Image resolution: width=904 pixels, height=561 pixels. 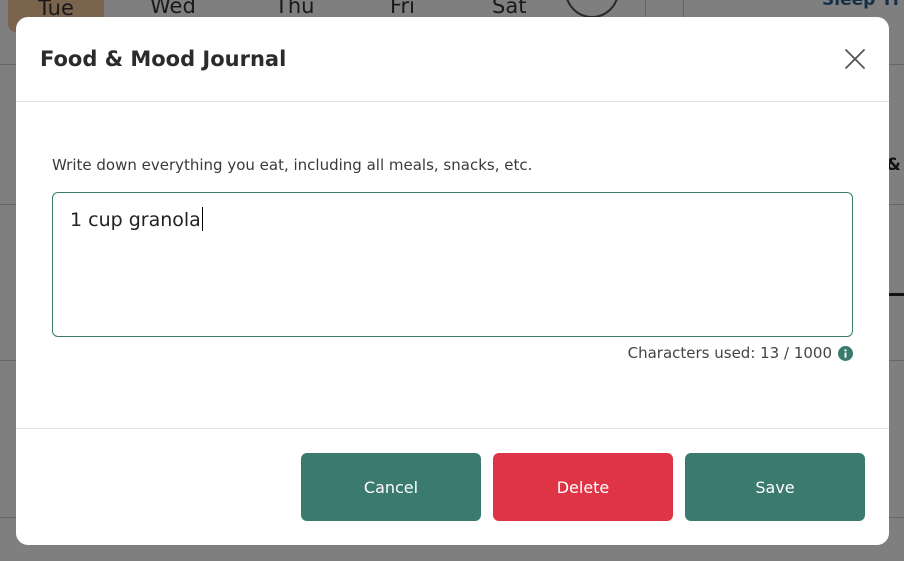 I want to click on delete-button: Delete, so click(x=583, y=487).